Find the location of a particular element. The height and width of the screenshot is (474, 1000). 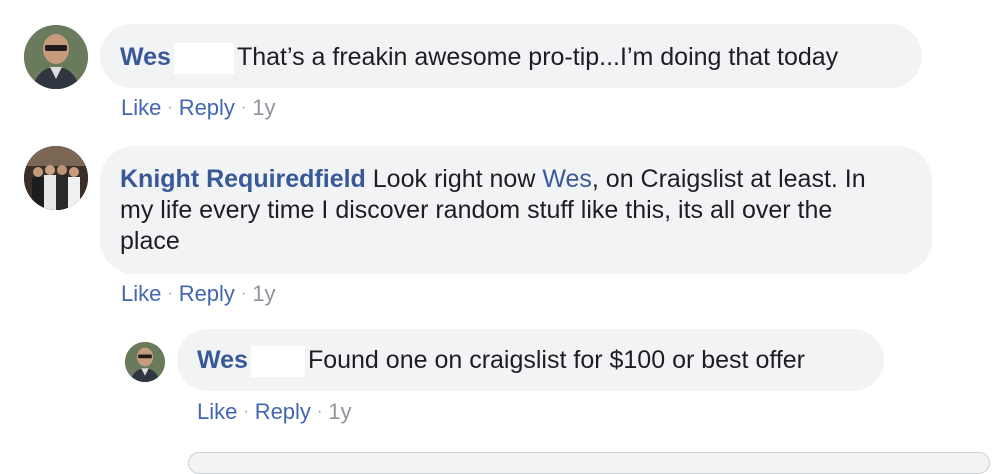

comment-line: place is located at coordinates (150, 241).